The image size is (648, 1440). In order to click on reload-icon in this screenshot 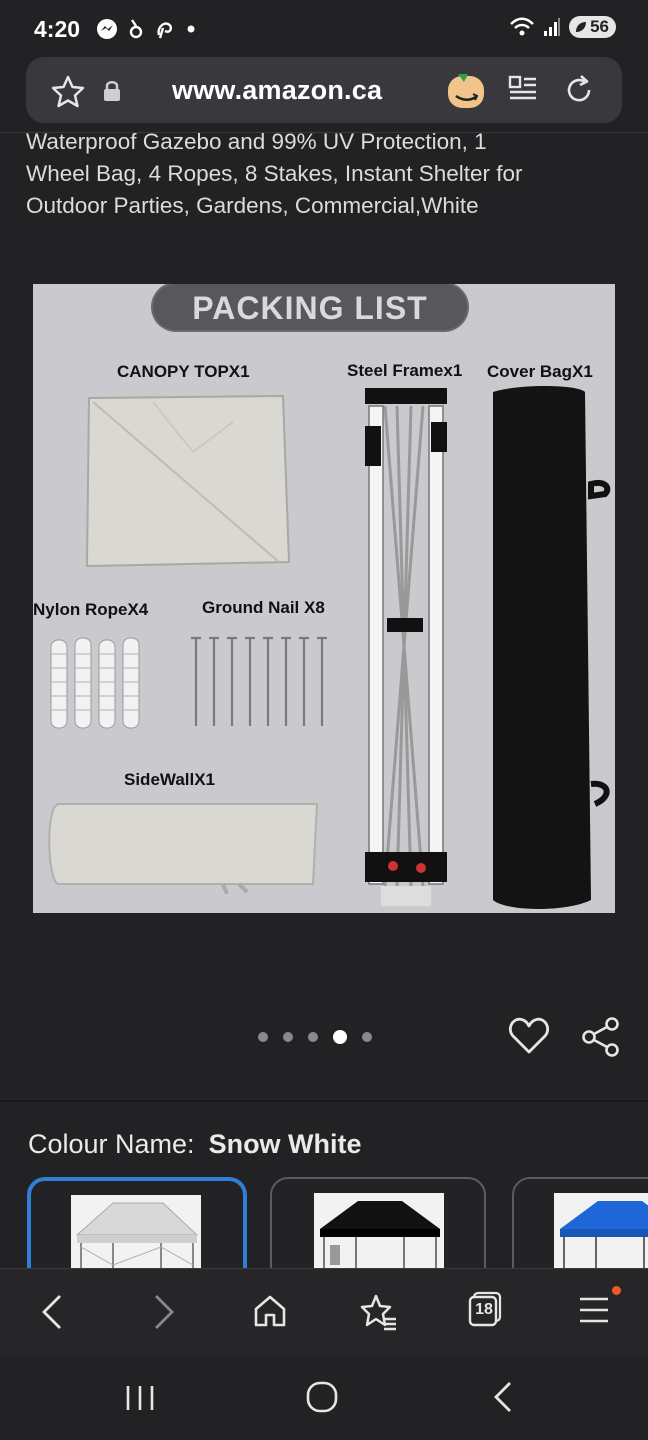, I will do `click(579, 90)`.